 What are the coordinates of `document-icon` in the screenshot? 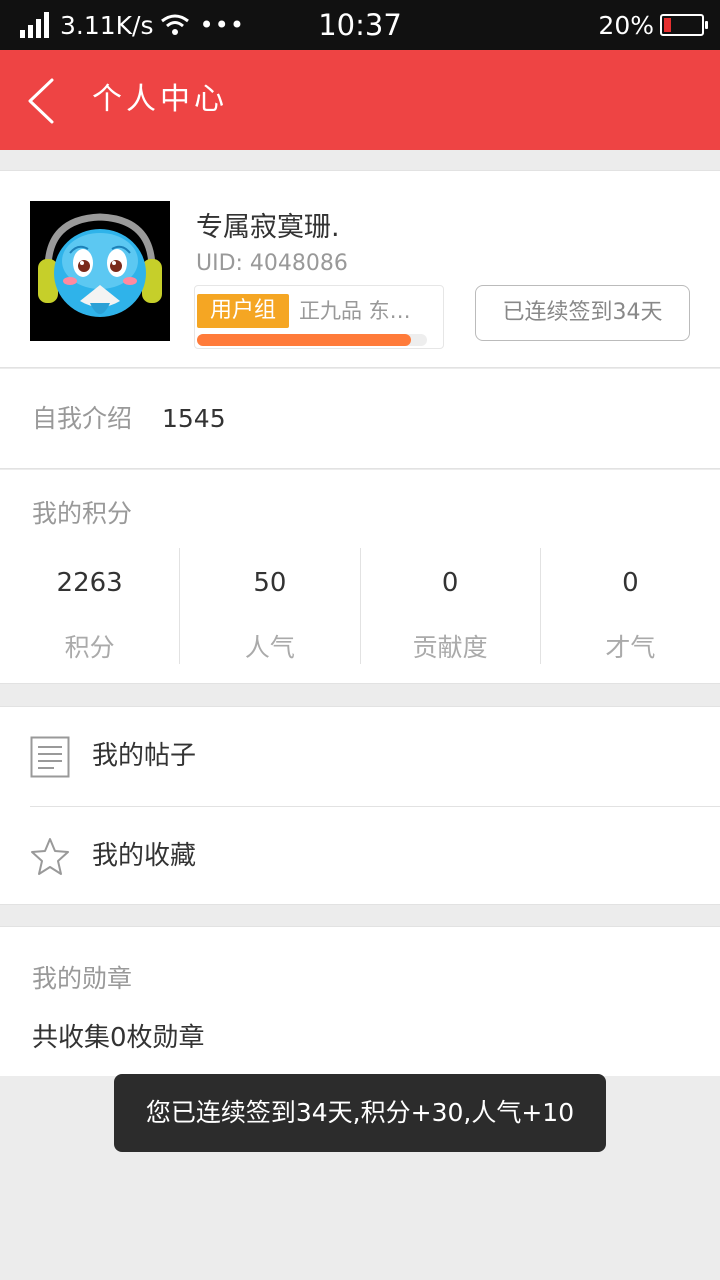 It's located at (50, 757).